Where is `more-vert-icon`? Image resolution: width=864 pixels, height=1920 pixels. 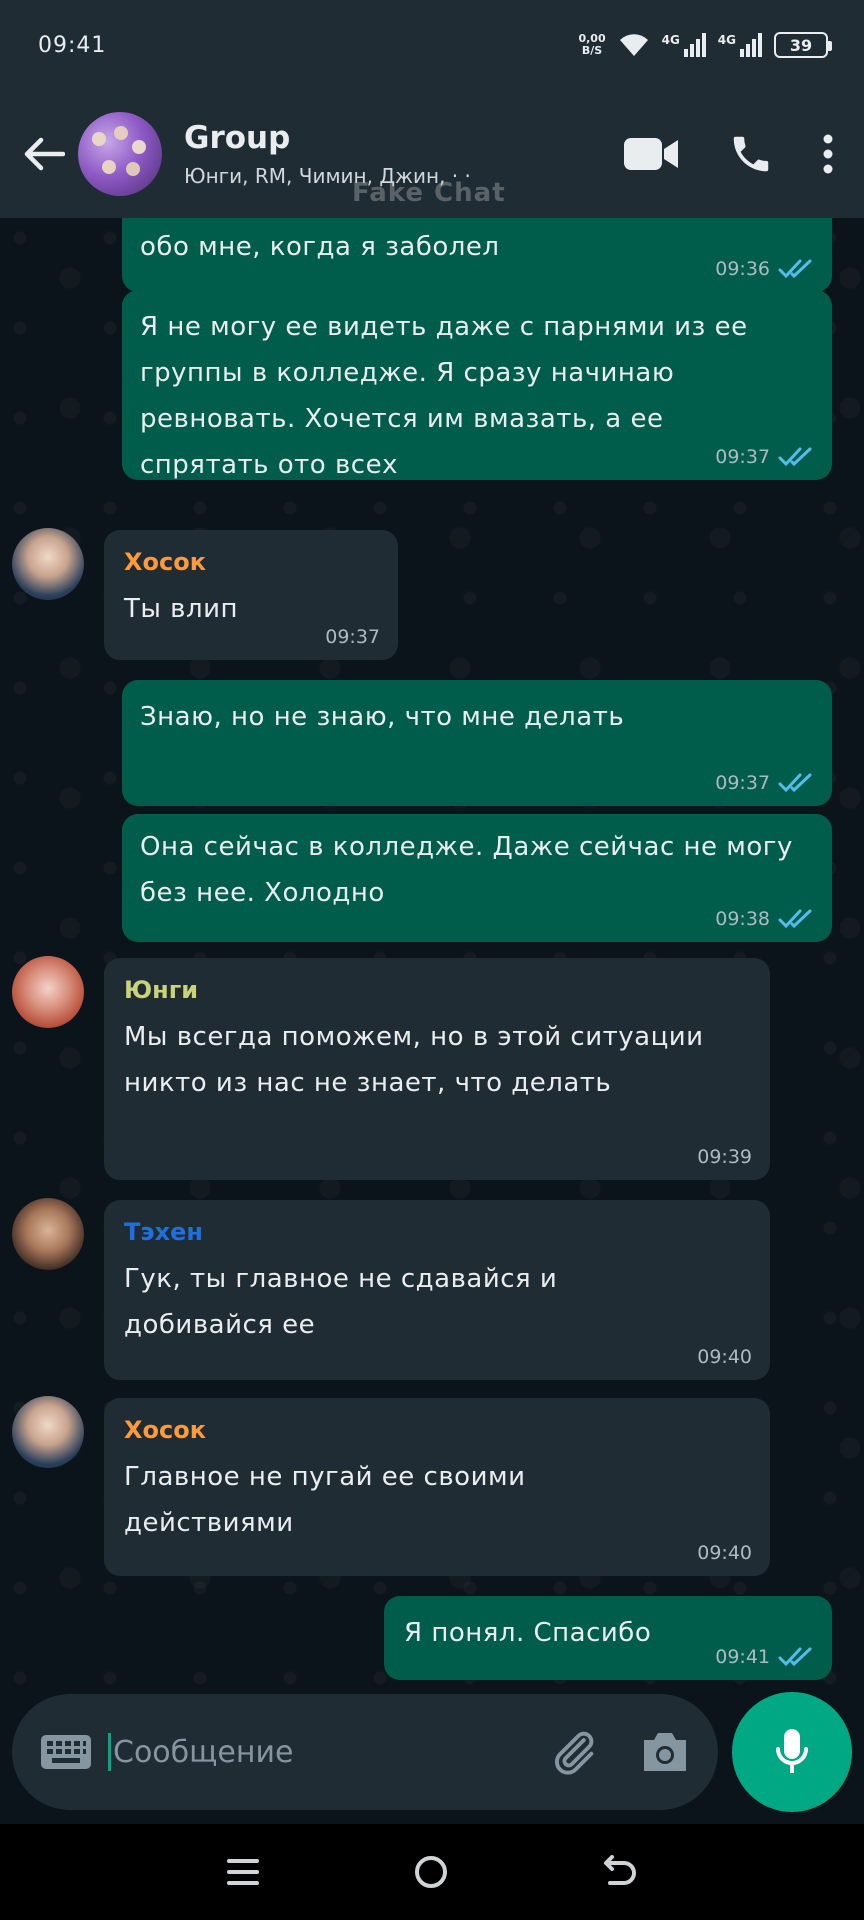
more-vert-icon is located at coordinates (828, 154).